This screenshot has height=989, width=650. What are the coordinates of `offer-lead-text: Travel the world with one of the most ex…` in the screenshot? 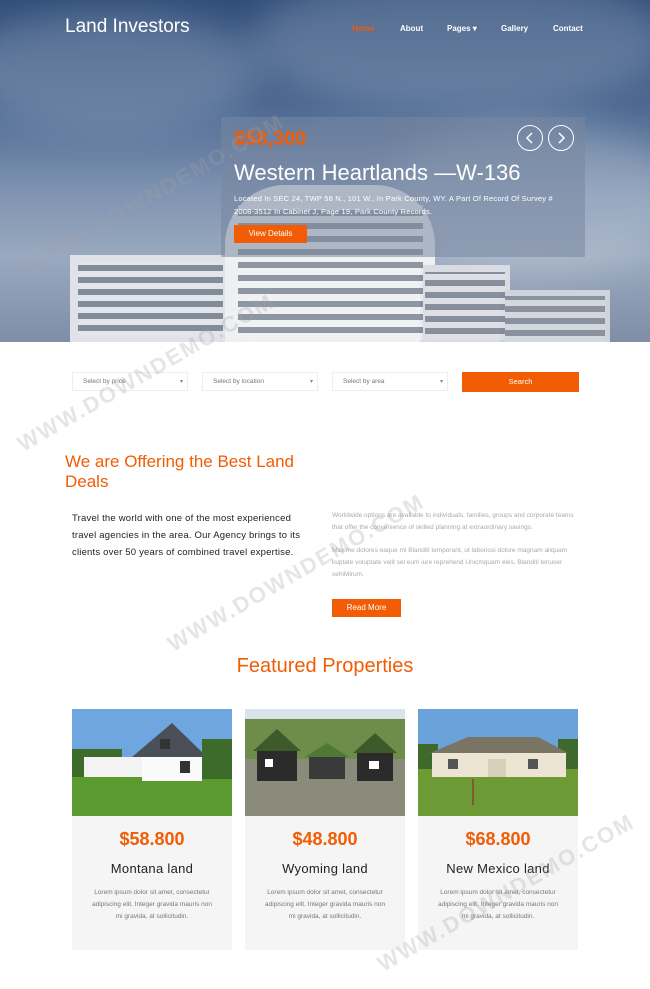 It's located at (186, 535).